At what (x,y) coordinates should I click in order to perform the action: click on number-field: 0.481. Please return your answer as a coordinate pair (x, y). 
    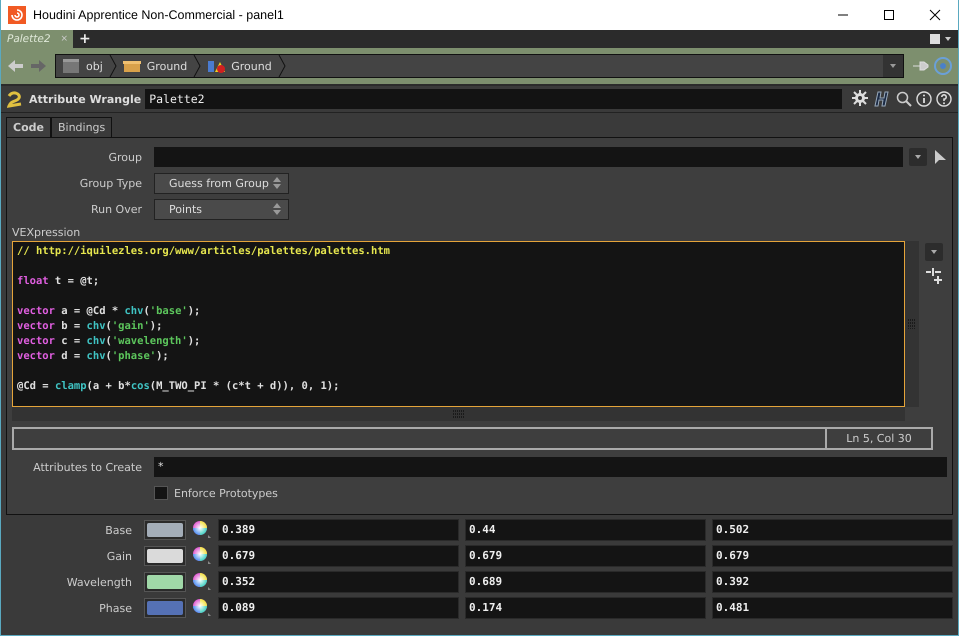
    Looking at the image, I should click on (832, 608).